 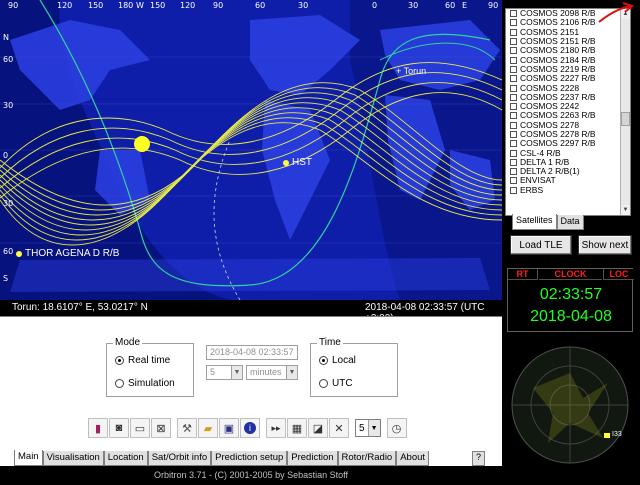 What do you see at coordinates (249, 458) in the screenshot?
I see `tab-prediction-setup: Prediction setup` at bounding box center [249, 458].